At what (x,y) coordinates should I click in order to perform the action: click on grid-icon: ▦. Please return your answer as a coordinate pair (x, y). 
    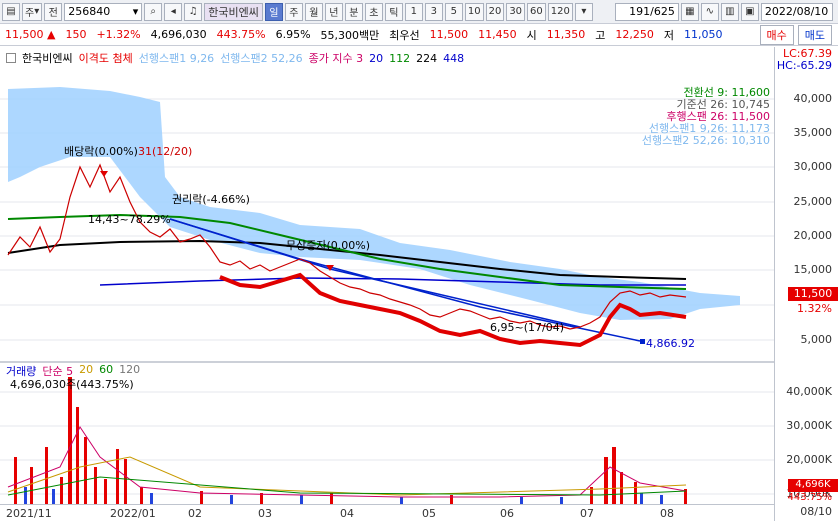
    Looking at the image, I should click on (689, 11).